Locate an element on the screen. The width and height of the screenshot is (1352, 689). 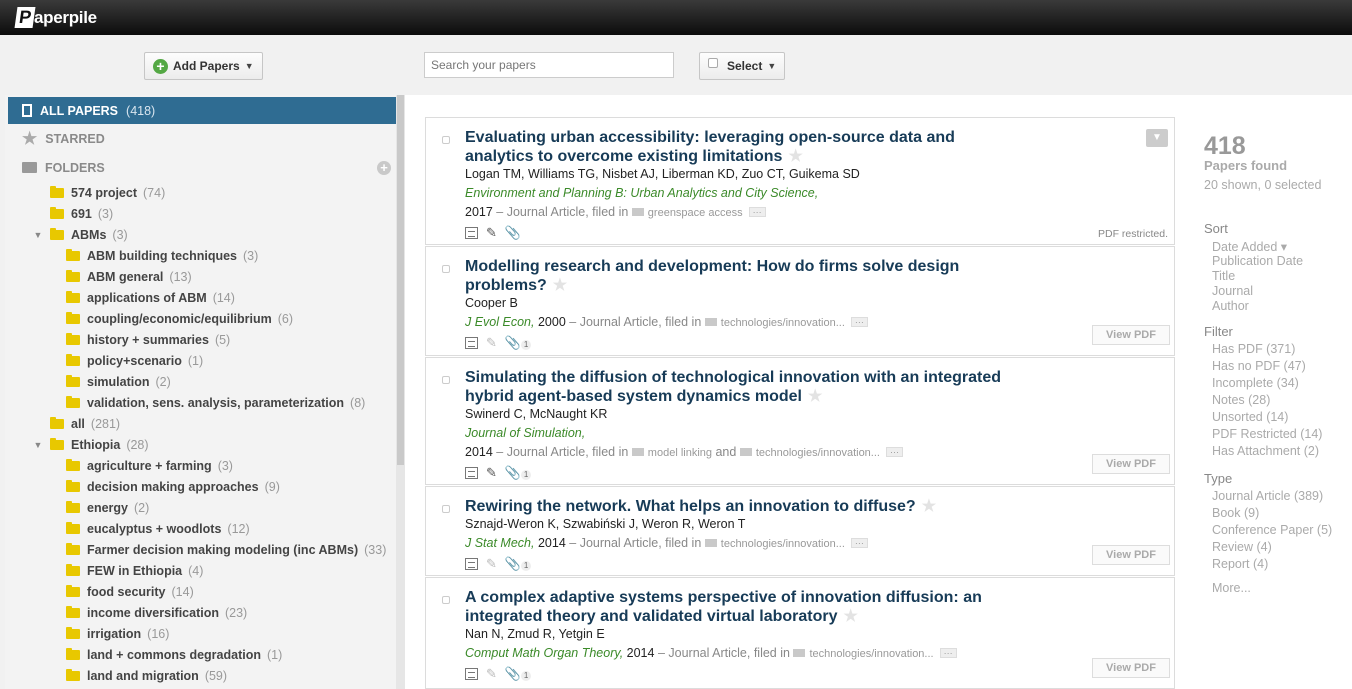
folder-item: land + commons degradation (1) is located at coordinates (202, 654).